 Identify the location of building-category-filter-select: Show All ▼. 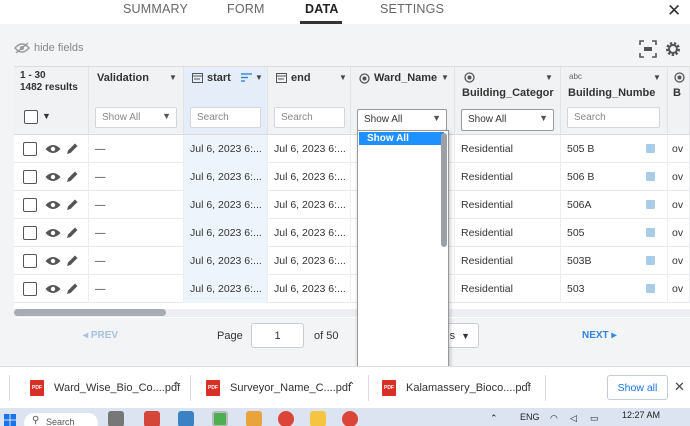
(507, 120).